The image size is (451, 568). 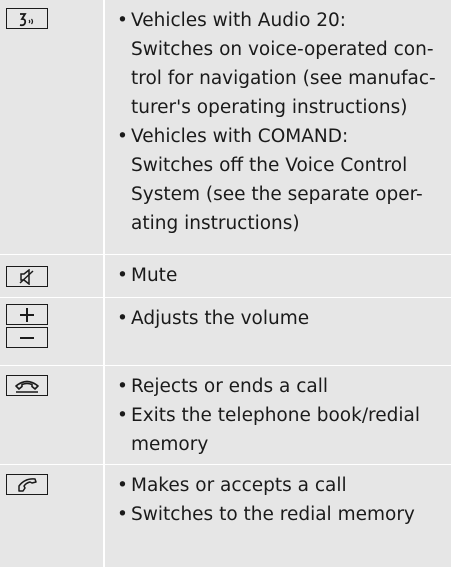 I want to click on list-item: • Mute, so click(x=147, y=275).